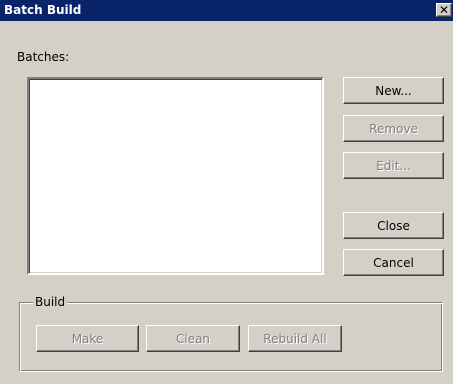 Image resolution: width=453 pixels, height=384 pixels. I want to click on title-bar: Batch Build ✕, so click(226, 10).